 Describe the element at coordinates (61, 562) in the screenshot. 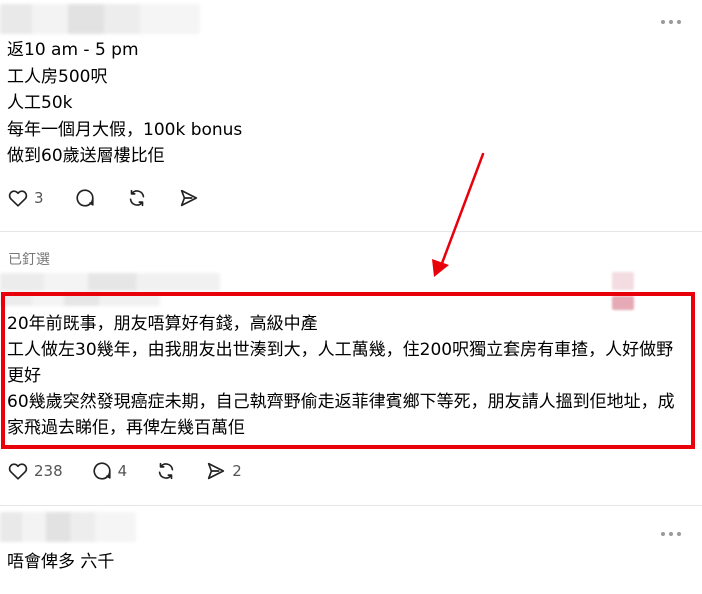

I see `reply-body-text: 唔會俾多 六千` at that location.